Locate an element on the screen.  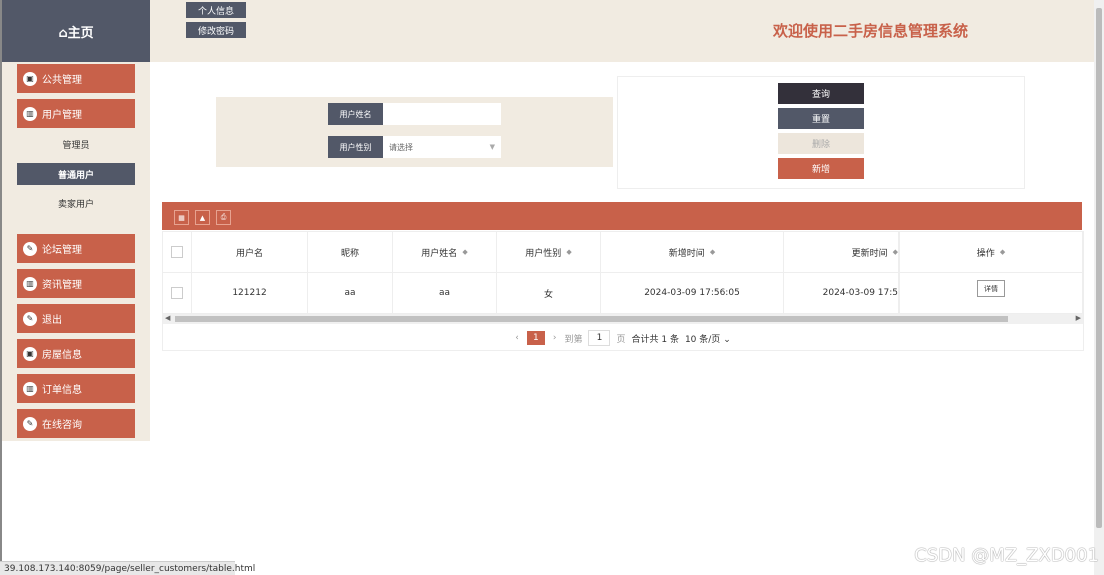
cell-updated: 2024-03-09 17:5 is located at coordinates (841, 293).